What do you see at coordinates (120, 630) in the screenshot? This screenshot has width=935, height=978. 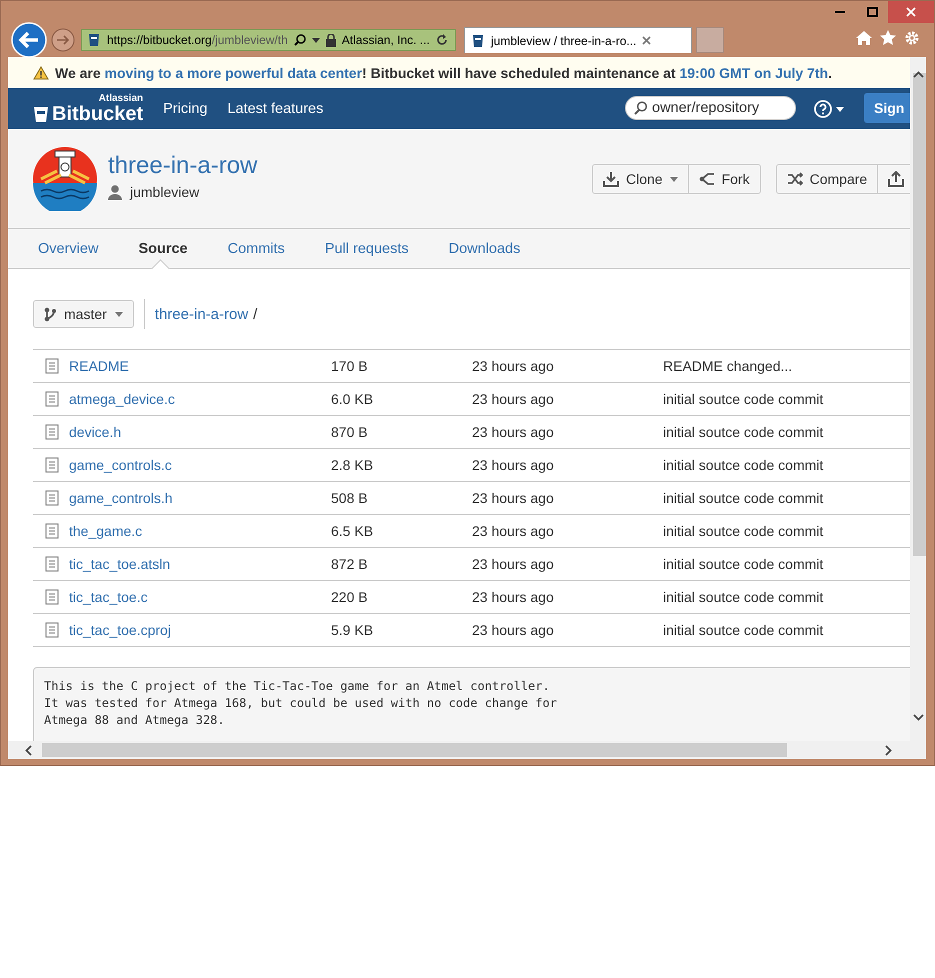 I see `file-link: tic_tac_toe.cproj` at bounding box center [120, 630].